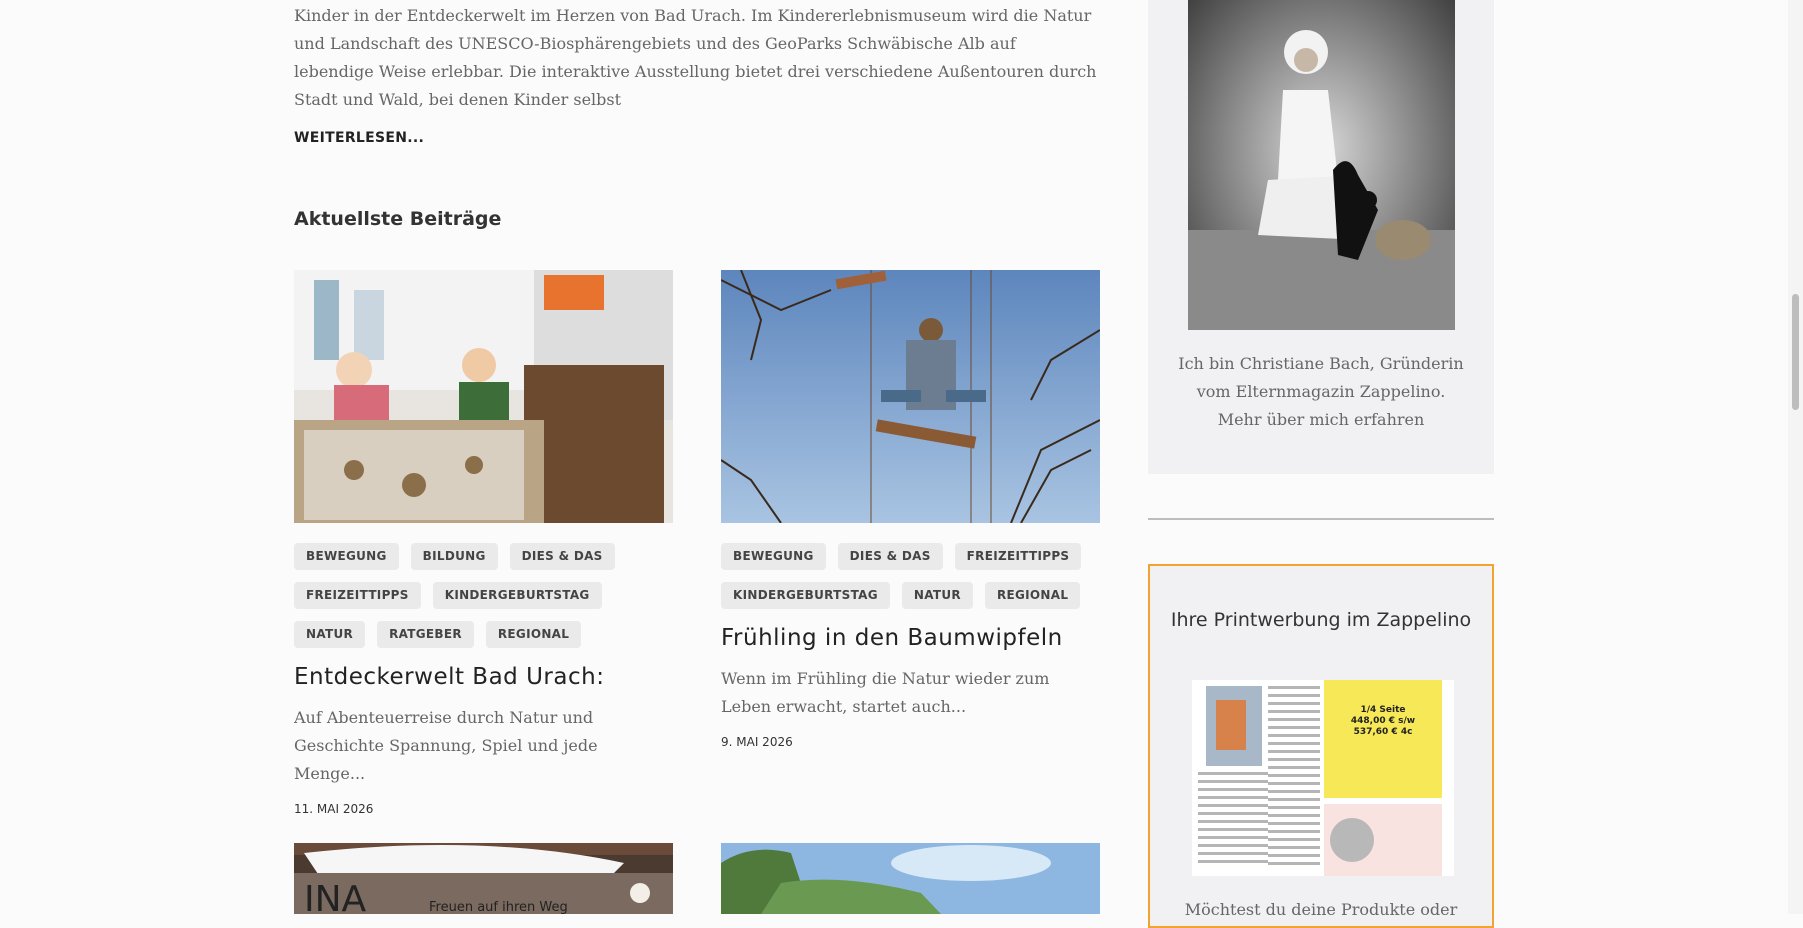 The height and width of the screenshot is (928, 1803). Describe the element at coordinates (1321, 165) in the screenshot. I see `profile-photo` at that location.